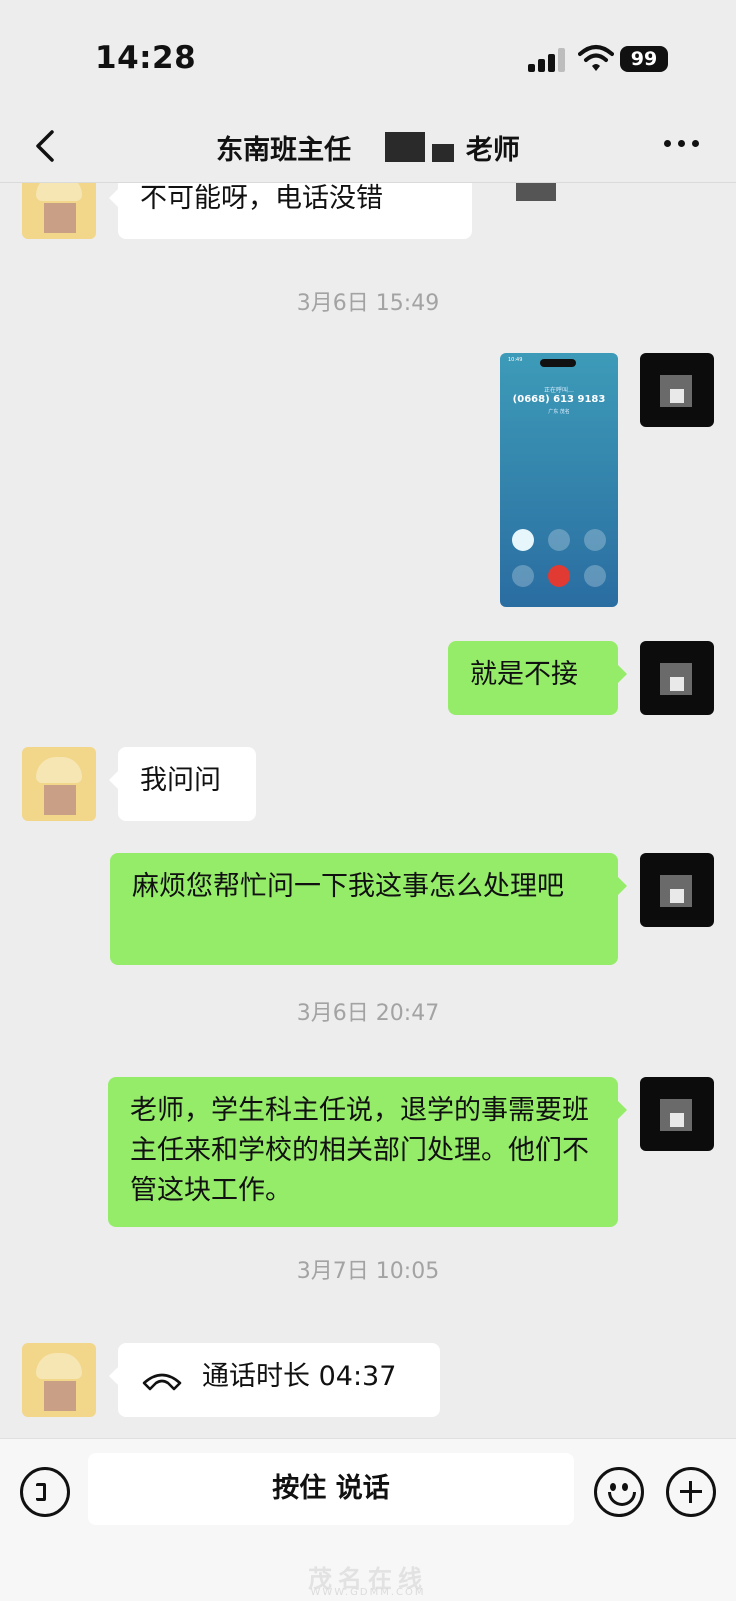  I want to click on call-record-bubble: 通话时长 04:37, so click(274, 1380).